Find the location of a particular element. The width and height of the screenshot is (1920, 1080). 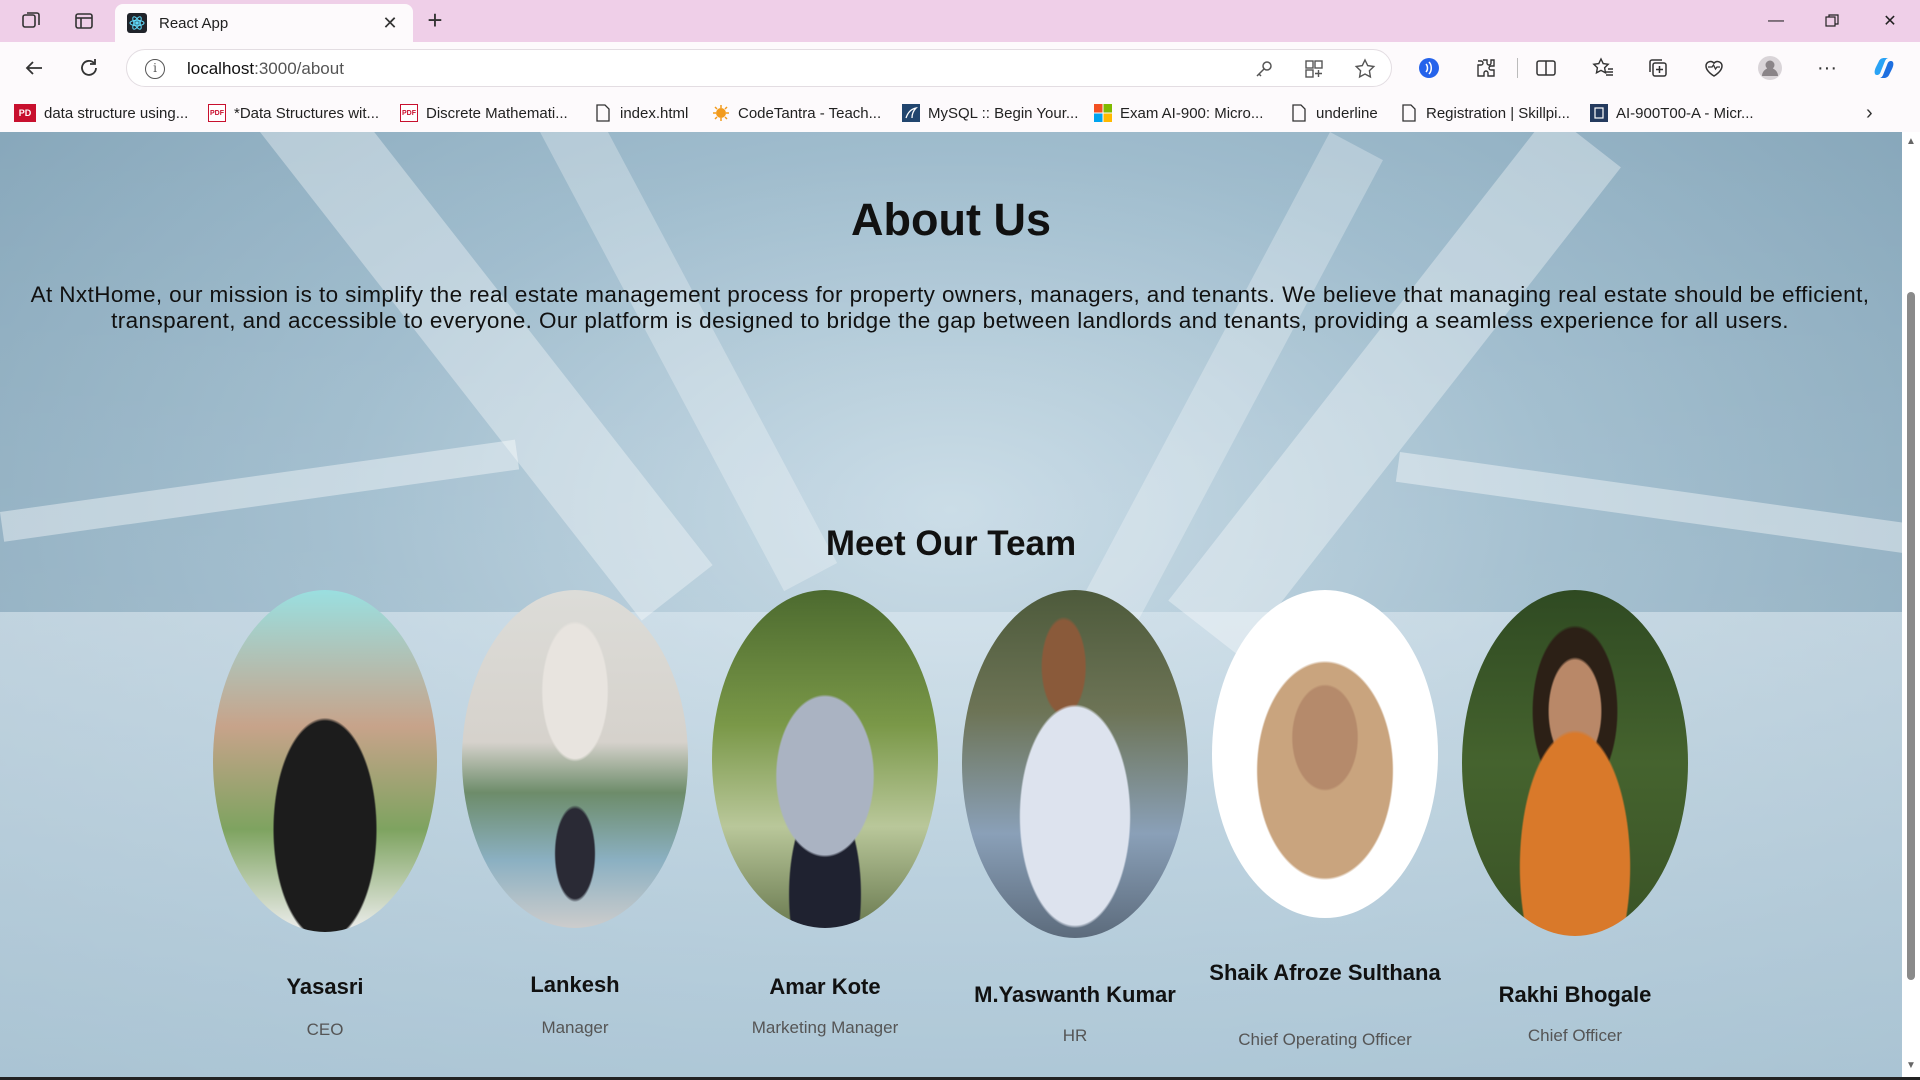

address-bar: i localhost:3000/about is located at coordinates (759, 68).